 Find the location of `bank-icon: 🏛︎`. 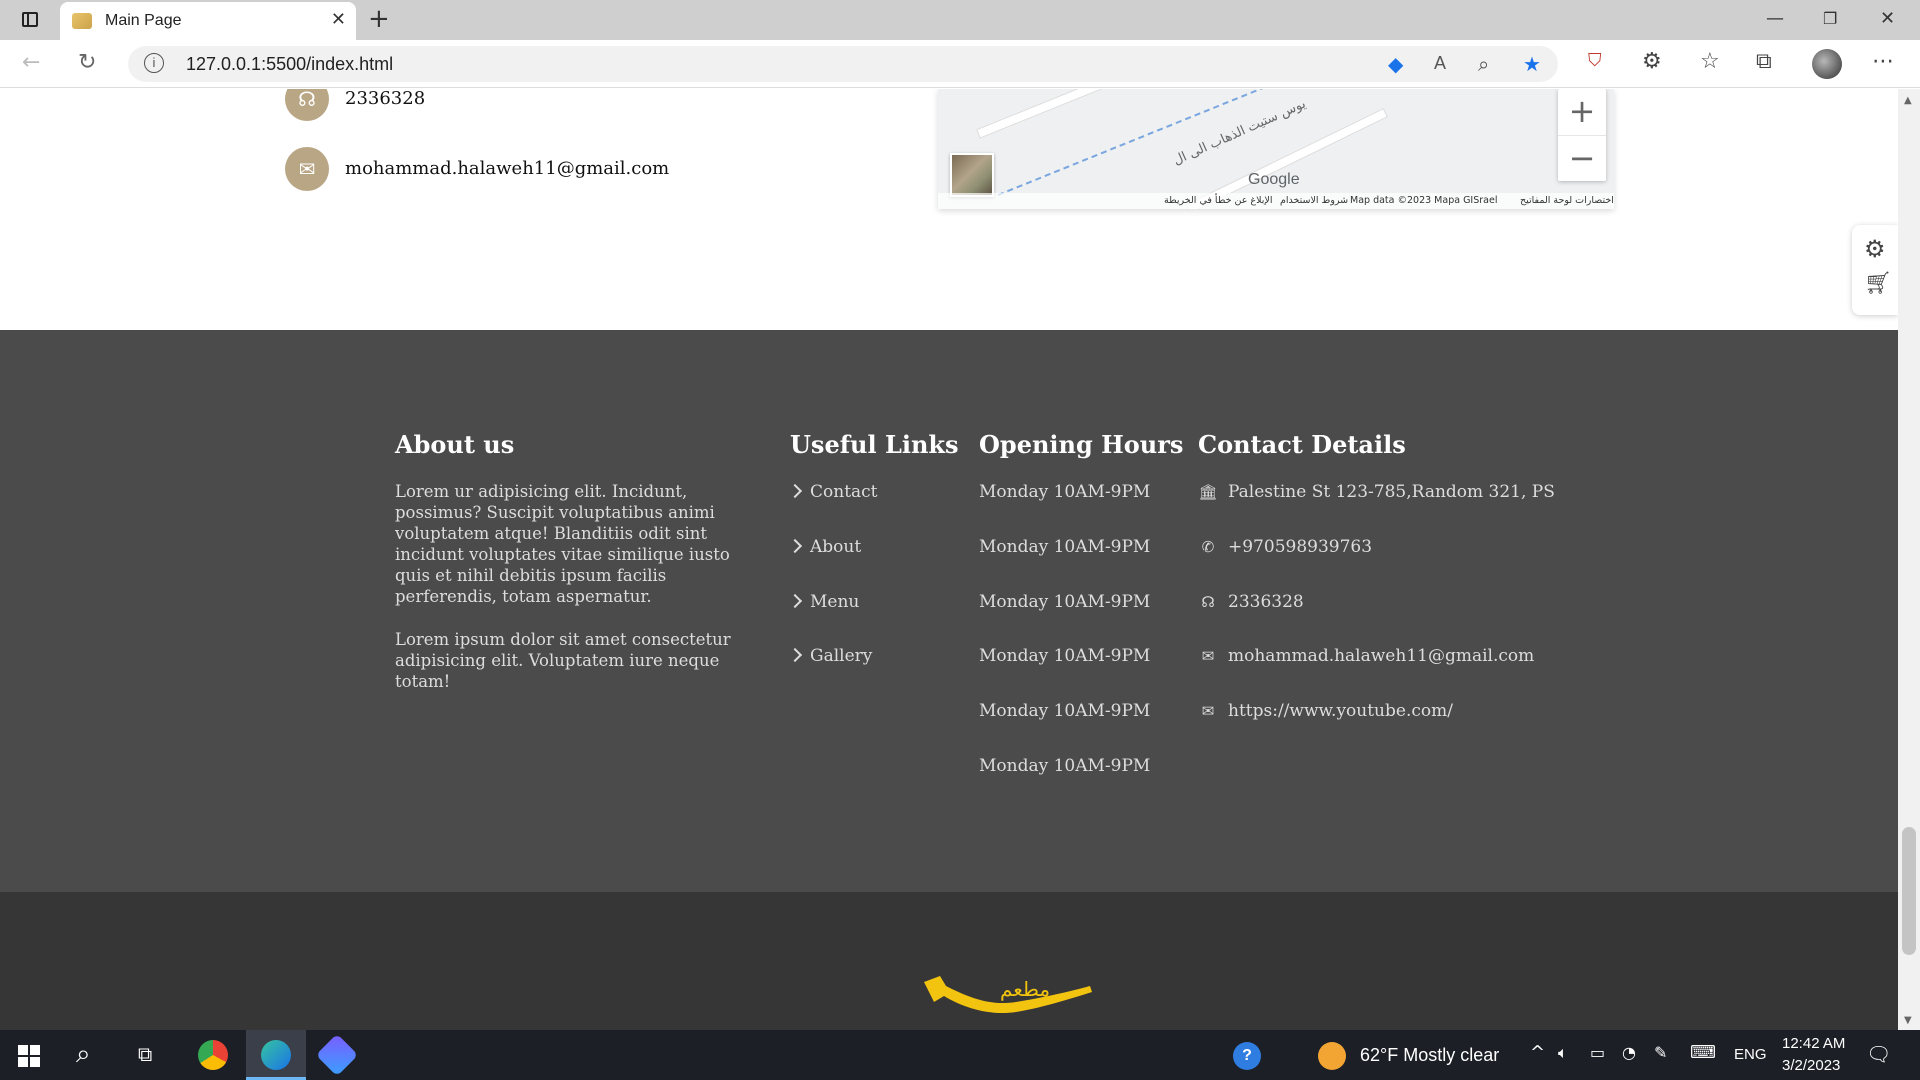

bank-icon: 🏛︎ is located at coordinates (1208, 492).